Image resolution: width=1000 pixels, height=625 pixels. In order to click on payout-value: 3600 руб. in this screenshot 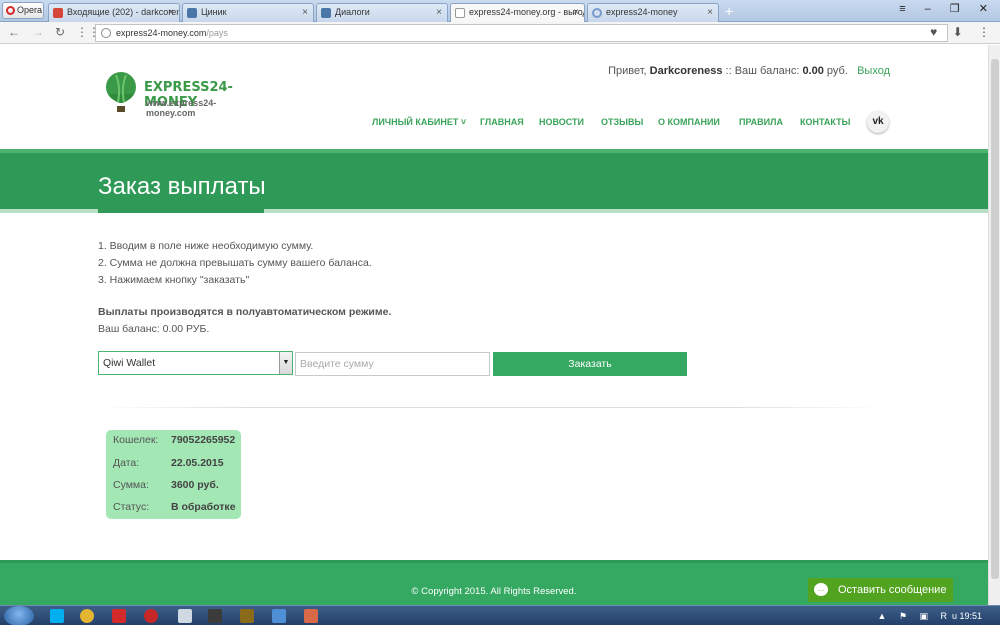, I will do `click(195, 485)`.